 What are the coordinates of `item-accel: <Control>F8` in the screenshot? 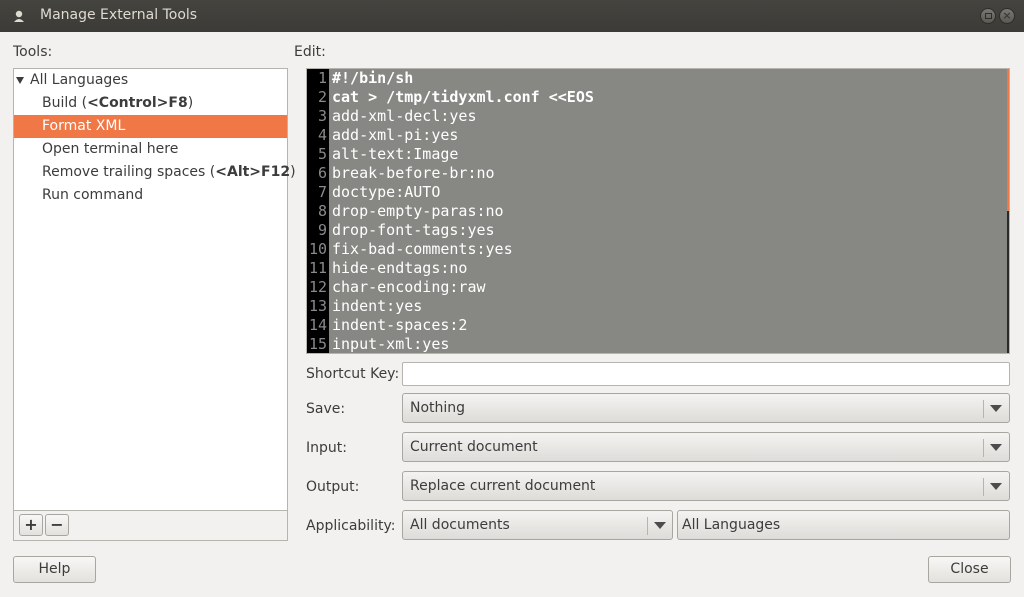 It's located at (137, 103).